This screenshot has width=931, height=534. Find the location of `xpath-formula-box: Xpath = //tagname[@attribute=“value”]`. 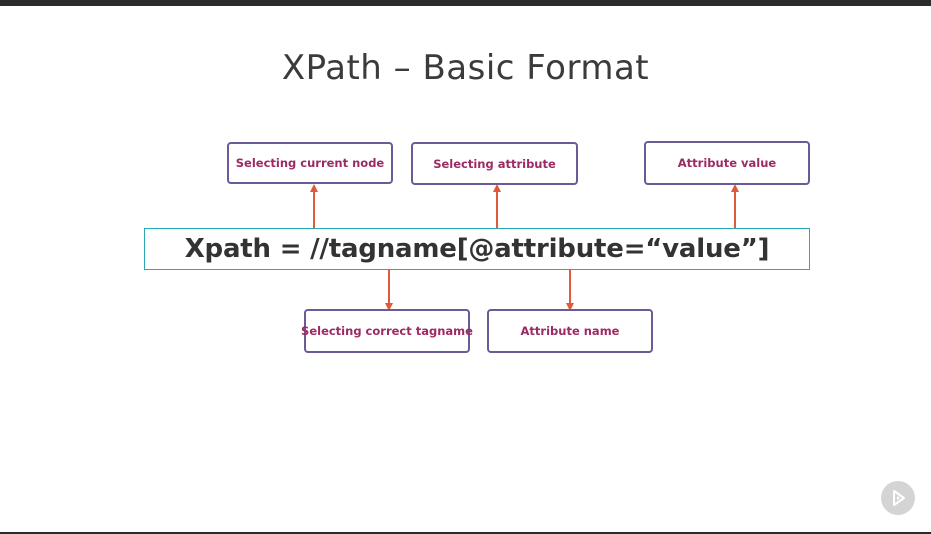

xpath-formula-box: Xpath = //tagname[@attribute=“value”] is located at coordinates (477, 249).